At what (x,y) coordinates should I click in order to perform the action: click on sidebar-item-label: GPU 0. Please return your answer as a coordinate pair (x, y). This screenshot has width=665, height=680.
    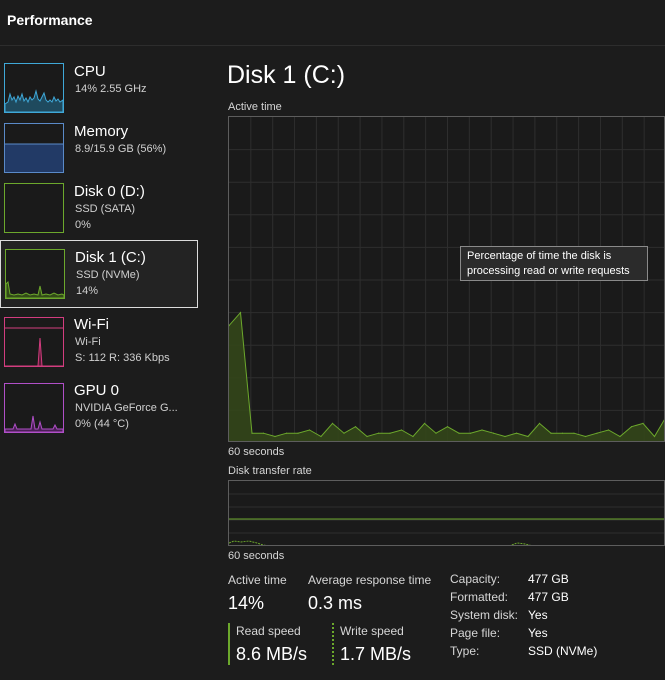
    Looking at the image, I should click on (97, 390).